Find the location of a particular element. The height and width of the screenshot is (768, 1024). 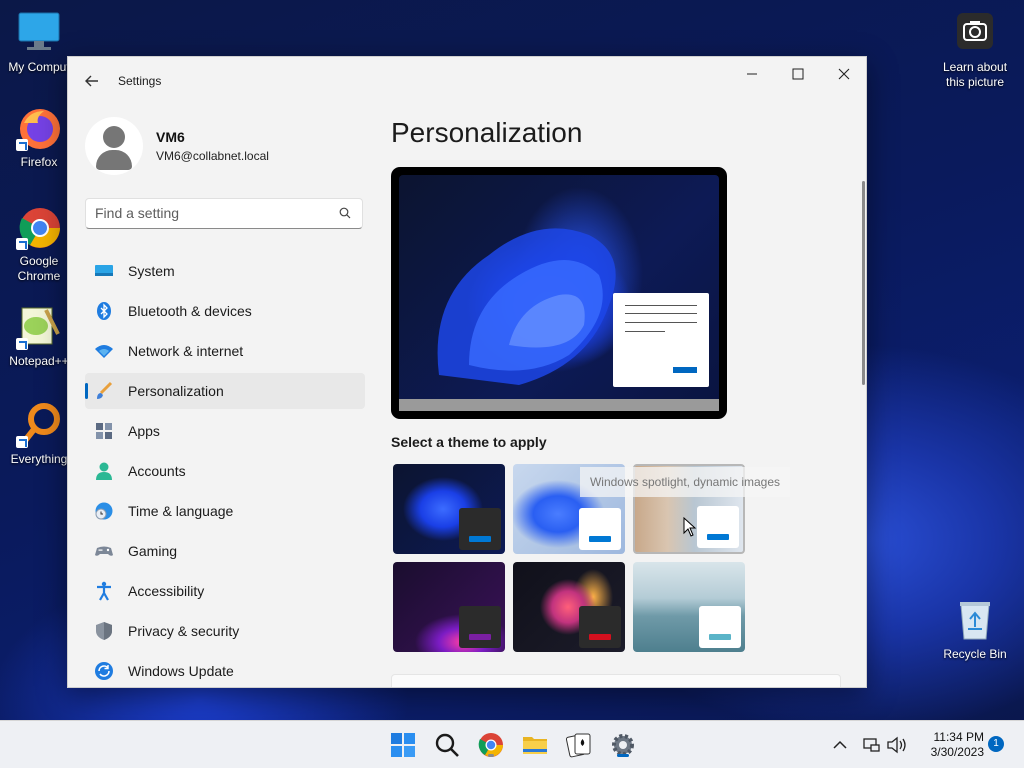

show-hidden-icons-button is located at coordinates (840, 745).